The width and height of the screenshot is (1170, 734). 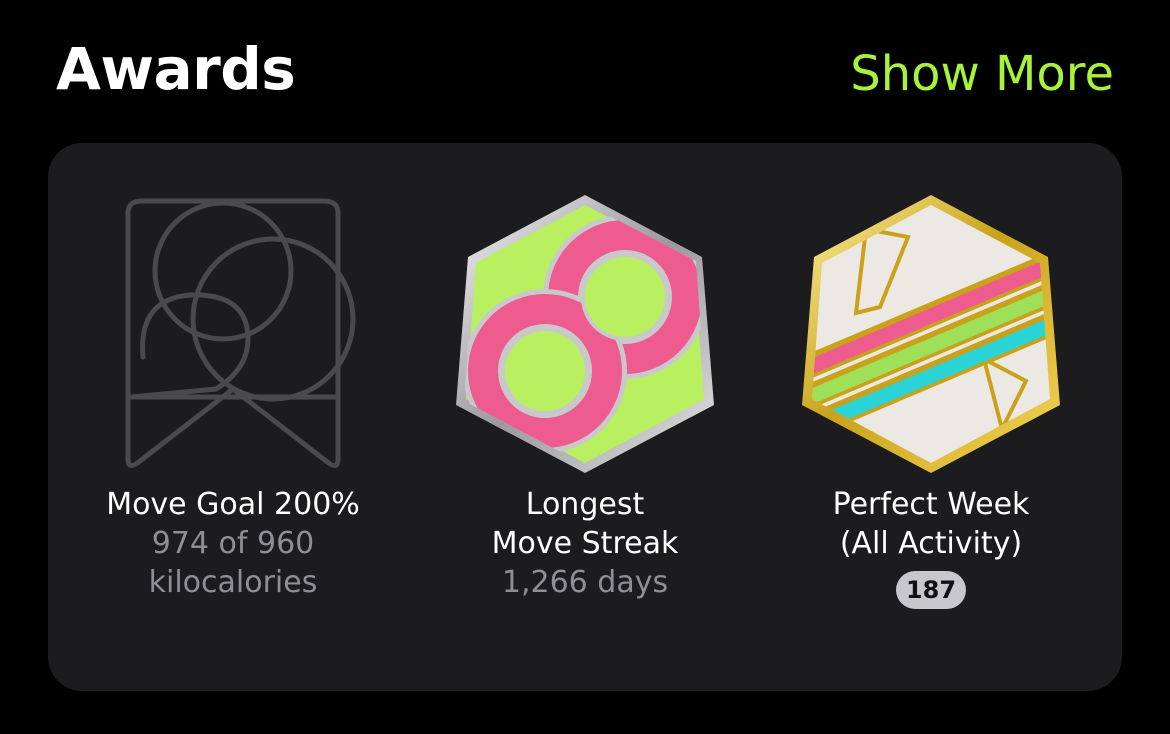 I want to click on perfect-week-all-activity-badge-icon, so click(x=931, y=334).